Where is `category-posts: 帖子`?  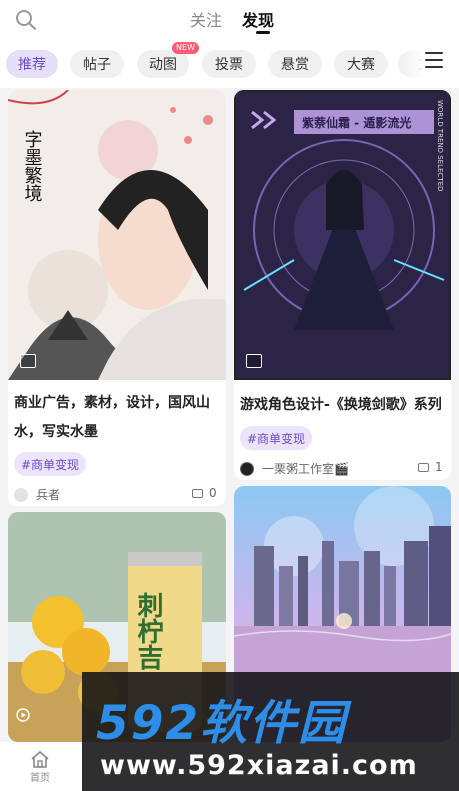 category-posts: 帖子 is located at coordinates (97, 64).